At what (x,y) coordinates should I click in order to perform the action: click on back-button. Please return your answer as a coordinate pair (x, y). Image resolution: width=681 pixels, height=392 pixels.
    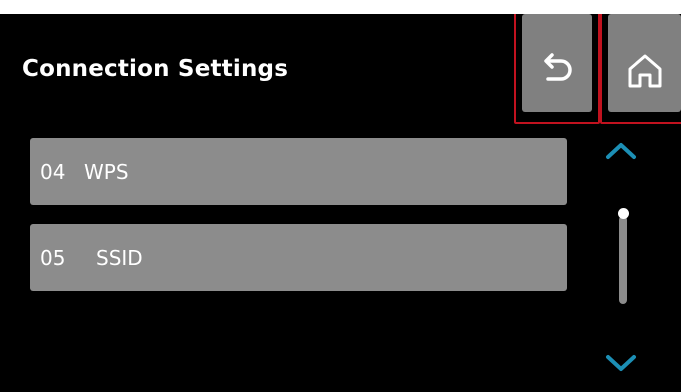
    Looking at the image, I should click on (557, 63).